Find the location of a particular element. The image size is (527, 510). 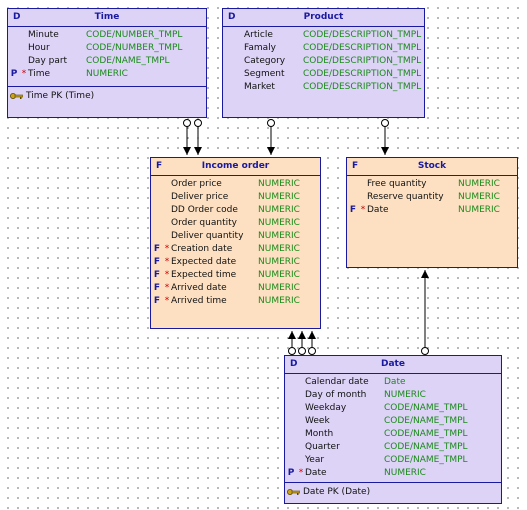

attribute-row: Minute CODE/NUMBER_TMPL is located at coordinates (107, 35).